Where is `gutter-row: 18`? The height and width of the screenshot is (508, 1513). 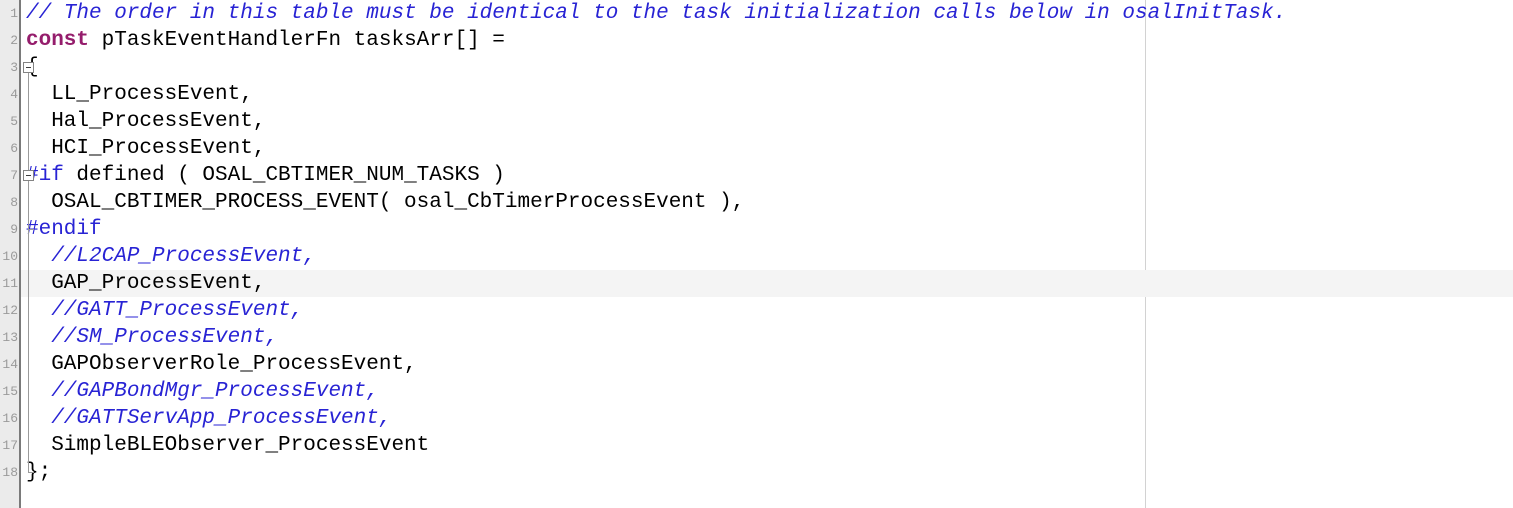
gutter-row: 18 is located at coordinates (9, 472).